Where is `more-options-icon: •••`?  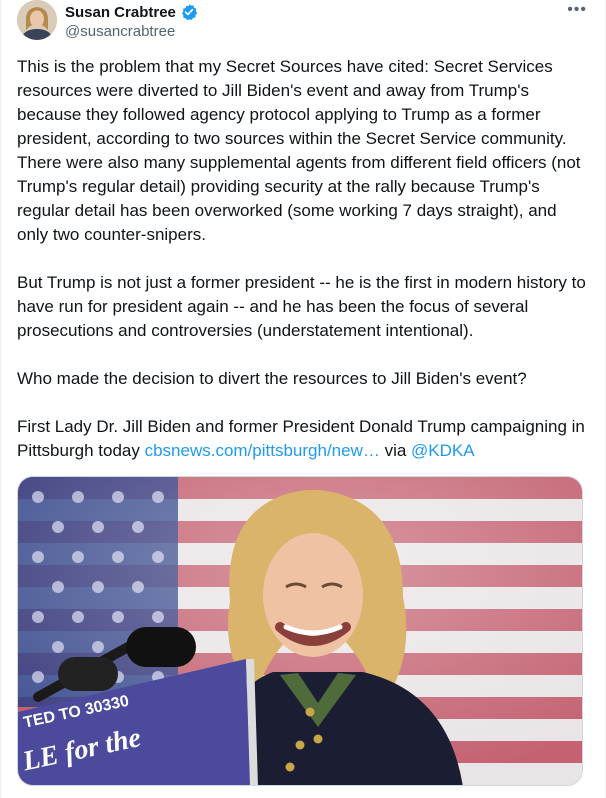
more-options-icon: ••• is located at coordinates (577, 10).